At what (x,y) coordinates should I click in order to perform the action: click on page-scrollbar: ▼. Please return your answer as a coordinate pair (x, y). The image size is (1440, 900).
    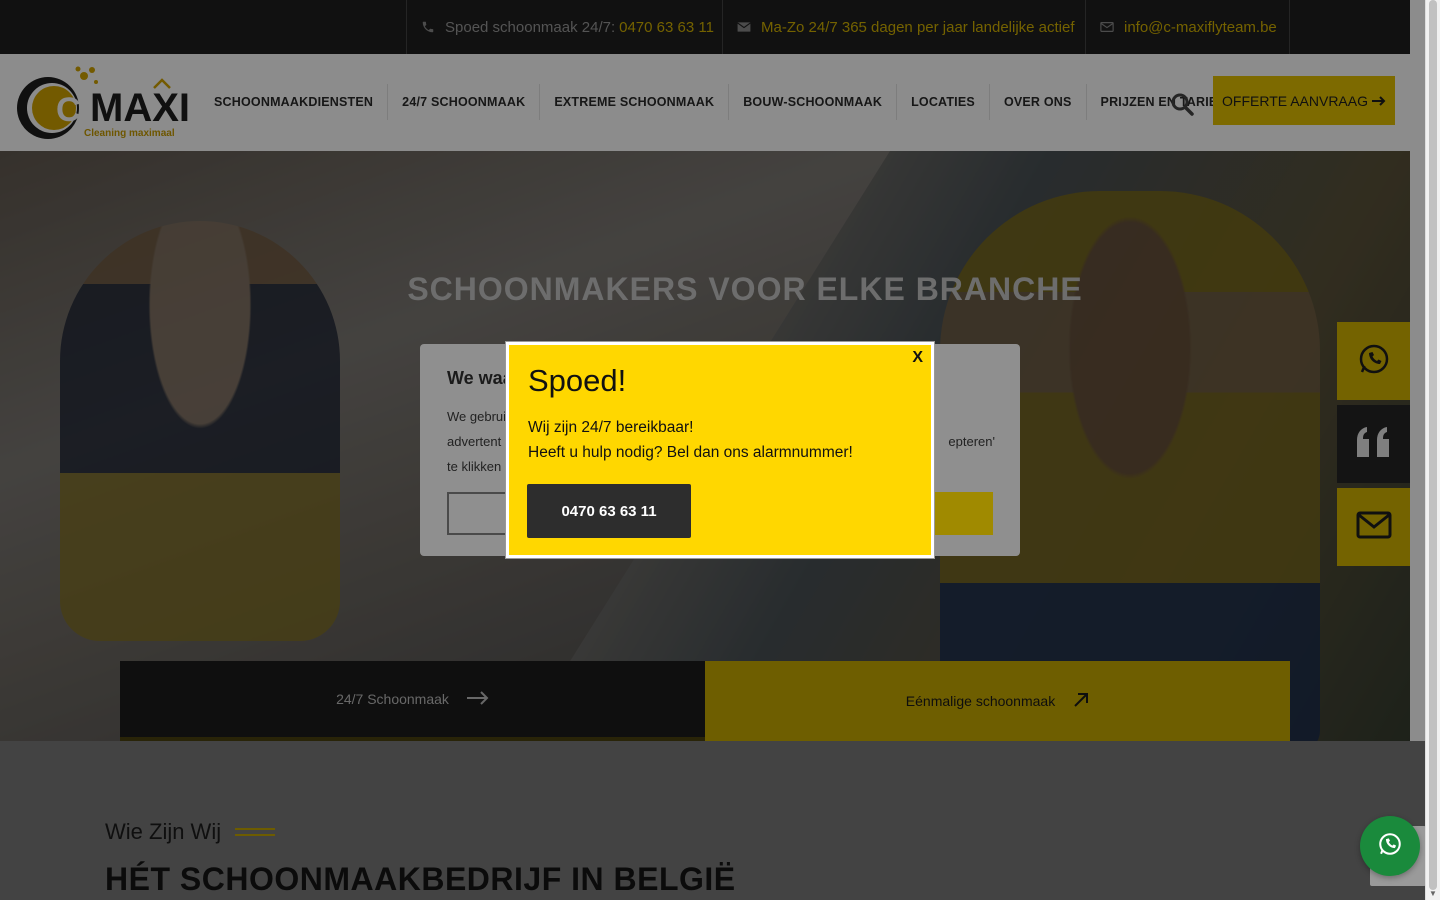
    Looking at the image, I should click on (1432, 450).